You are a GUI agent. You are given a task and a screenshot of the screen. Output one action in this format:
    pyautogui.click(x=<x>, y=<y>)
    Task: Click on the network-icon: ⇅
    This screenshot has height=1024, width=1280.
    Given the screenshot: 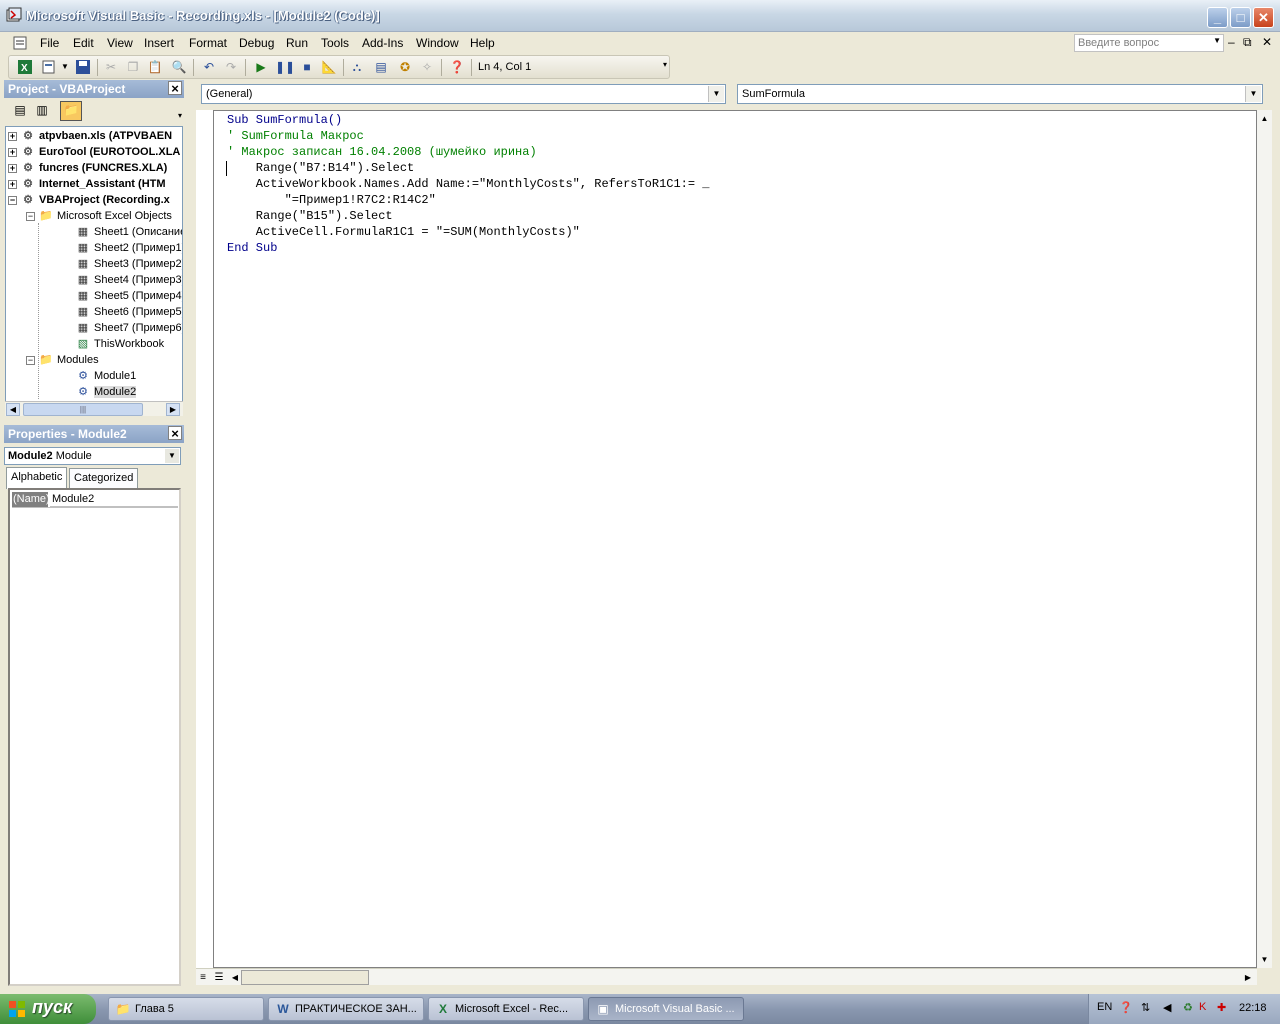 What is the action you would take?
    pyautogui.click(x=1145, y=1007)
    